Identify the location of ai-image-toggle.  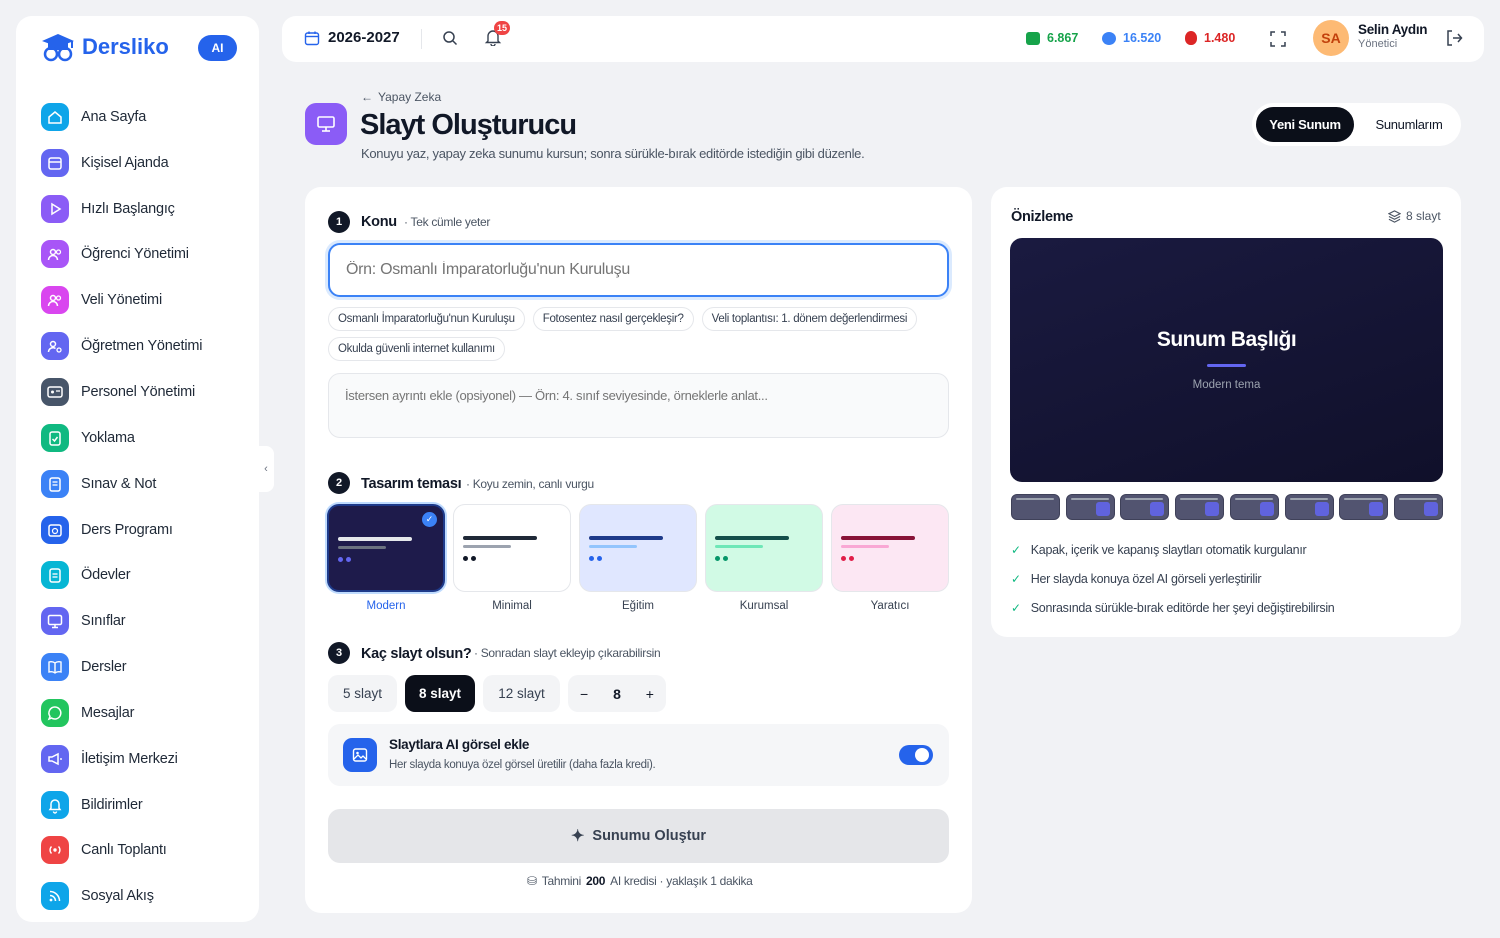
(916, 755).